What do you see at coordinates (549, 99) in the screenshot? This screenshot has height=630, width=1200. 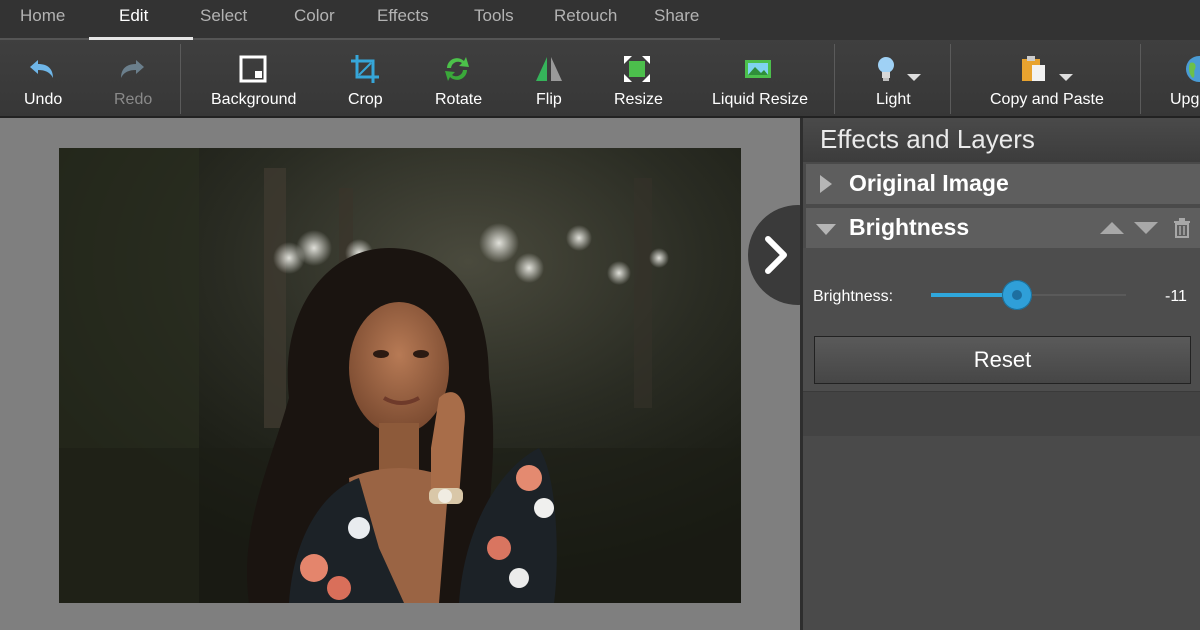 I see `flip-label: Flip` at bounding box center [549, 99].